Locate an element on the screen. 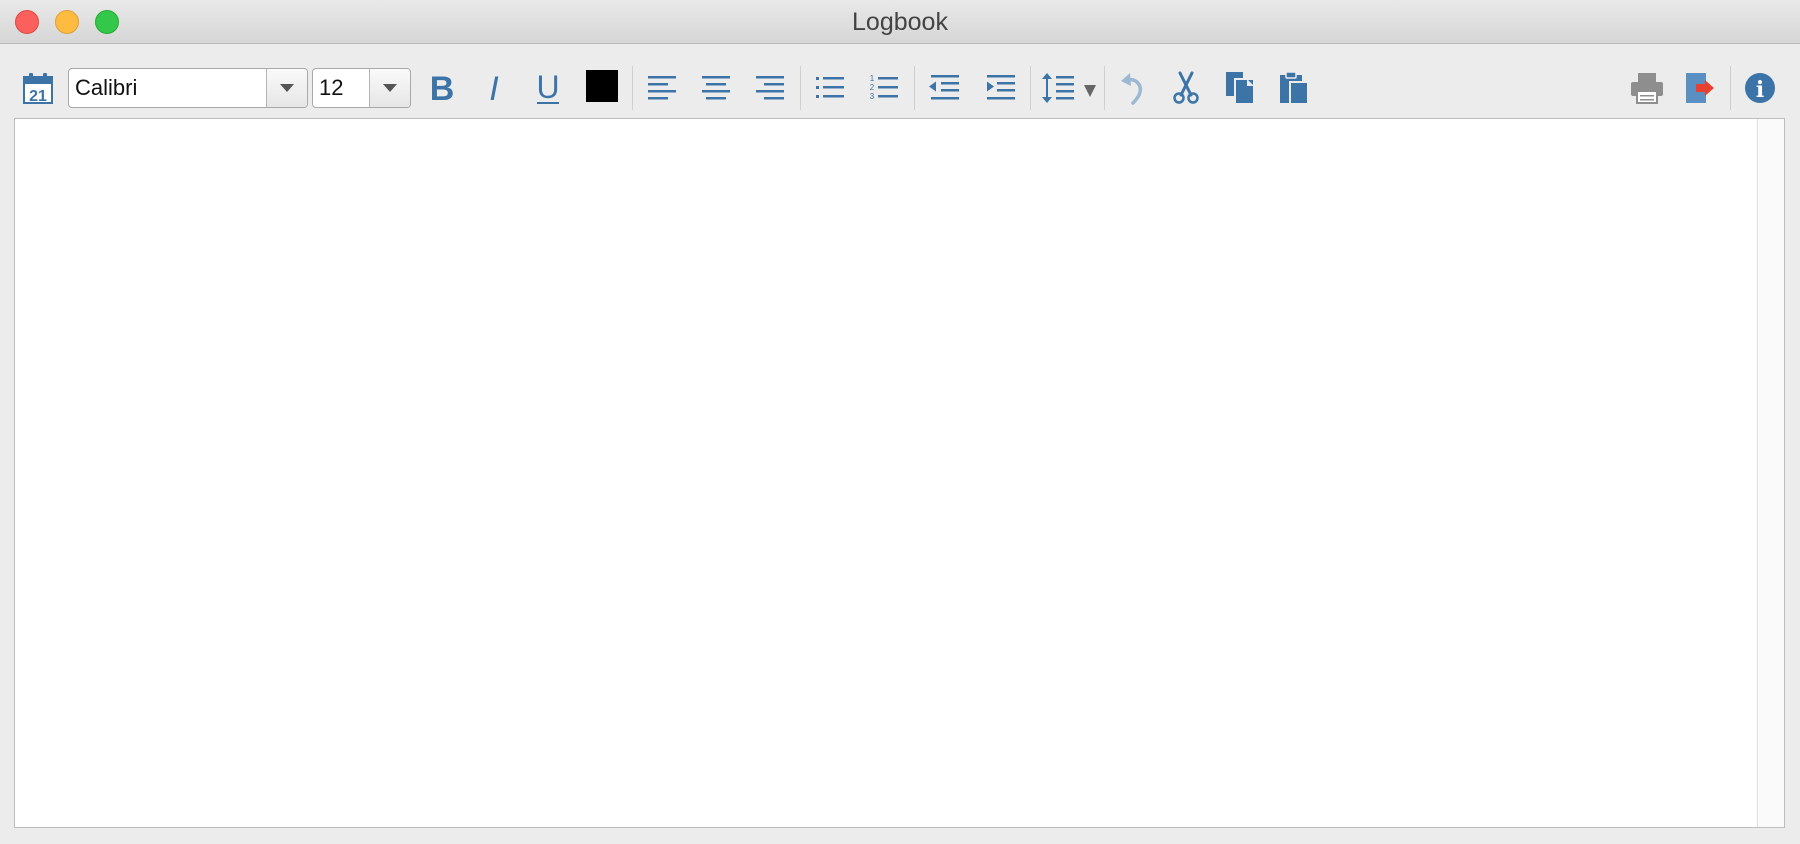  title-bar: Logbook is located at coordinates (900, 22).